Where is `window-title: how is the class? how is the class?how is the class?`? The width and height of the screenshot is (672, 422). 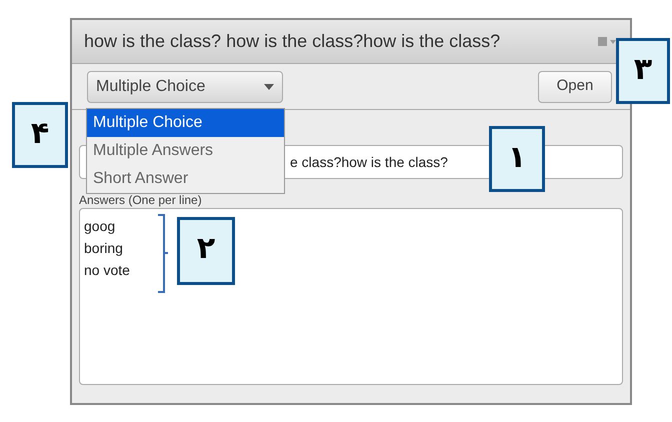
window-title: how is the class? how is the class?how is the class? is located at coordinates (292, 41).